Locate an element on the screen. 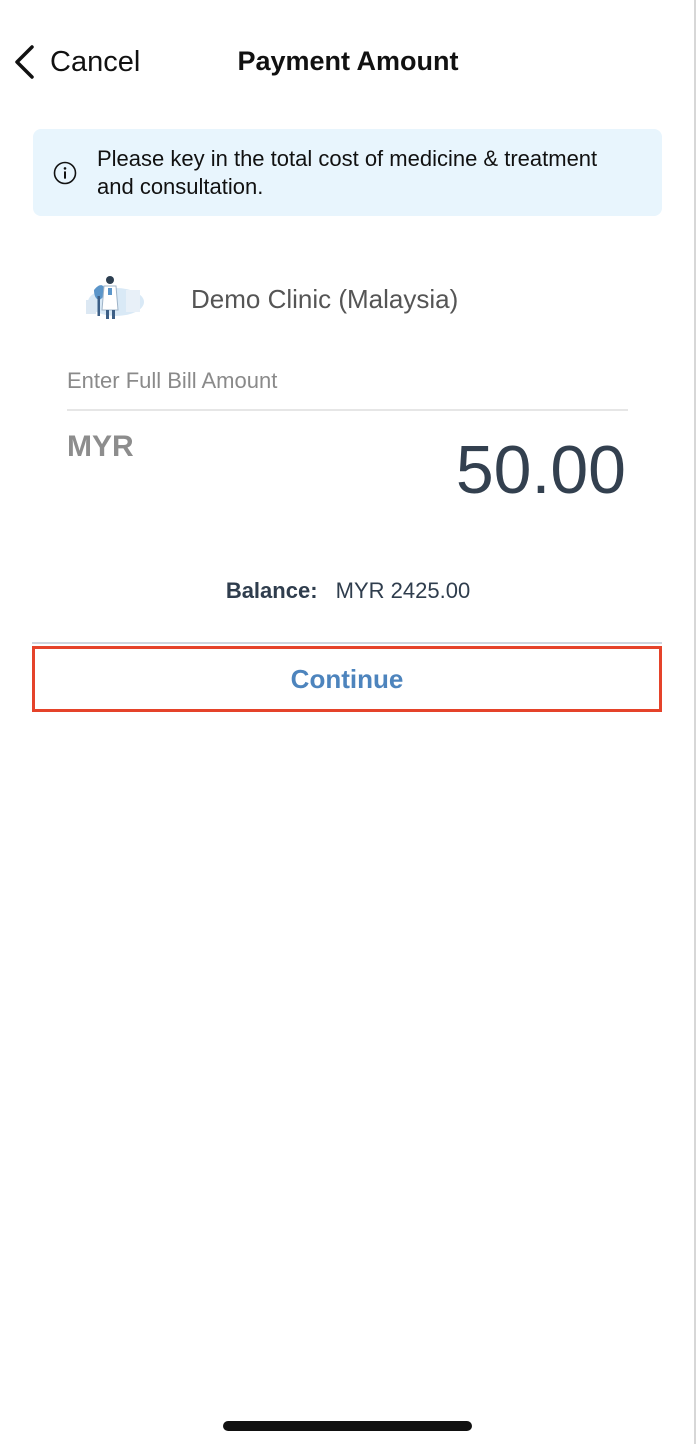 This screenshot has width=696, height=1444. page-title: Payment Amount is located at coordinates (348, 61).